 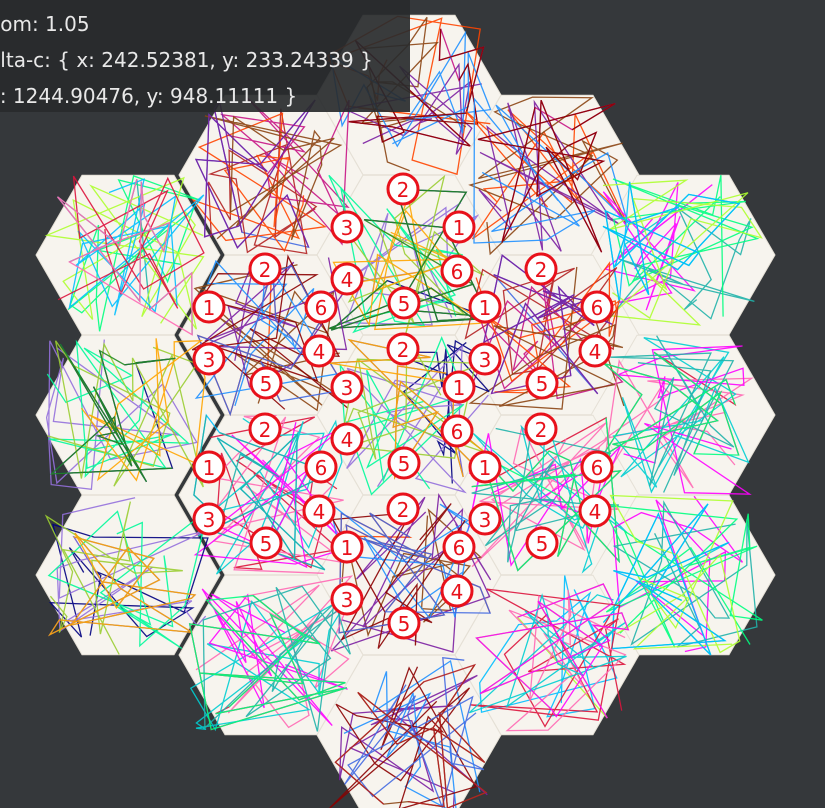 What do you see at coordinates (45, 24) in the screenshot?
I see `zoom-readout: oom: 1.05` at bounding box center [45, 24].